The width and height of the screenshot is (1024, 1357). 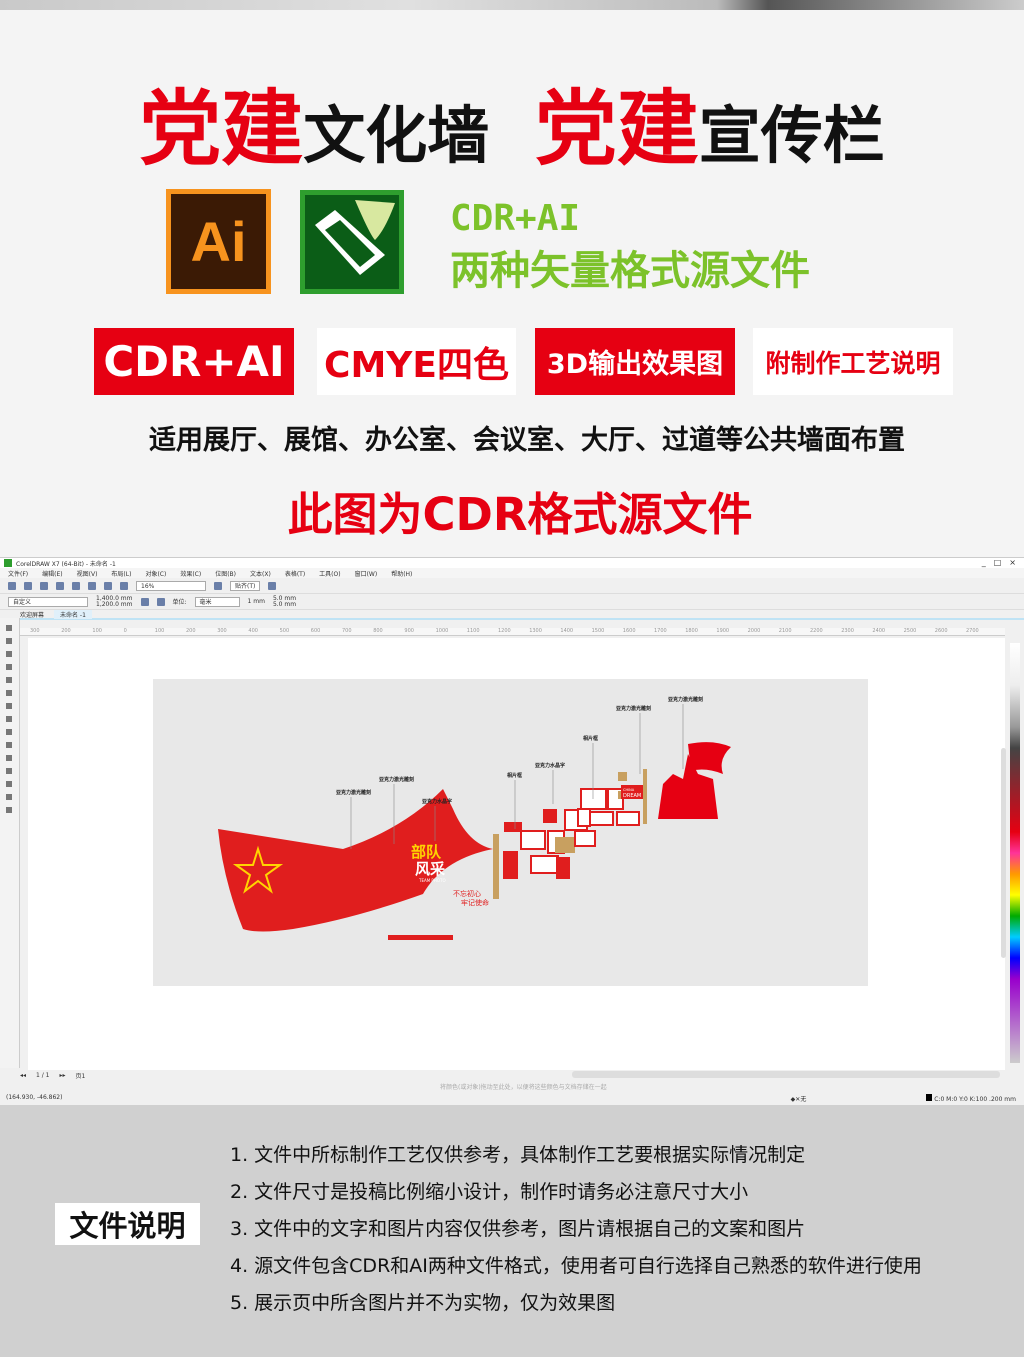 What do you see at coordinates (998, 562) in the screenshot?
I see `maximize-button: □` at bounding box center [998, 562].